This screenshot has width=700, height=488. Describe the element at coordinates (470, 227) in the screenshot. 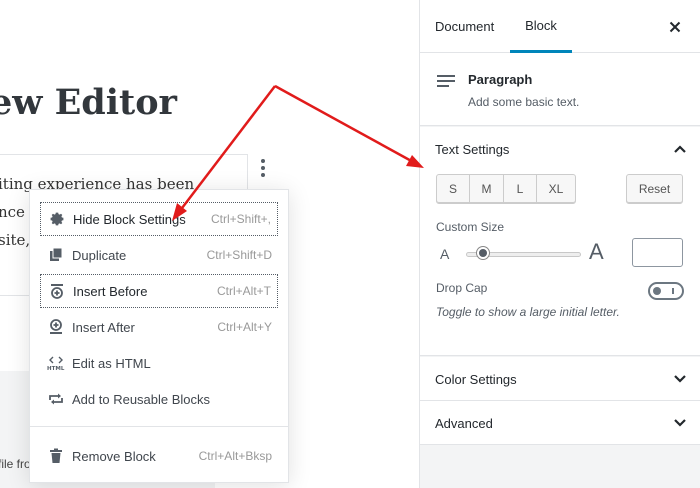

I see `custom-size-label: Custom Size` at that location.